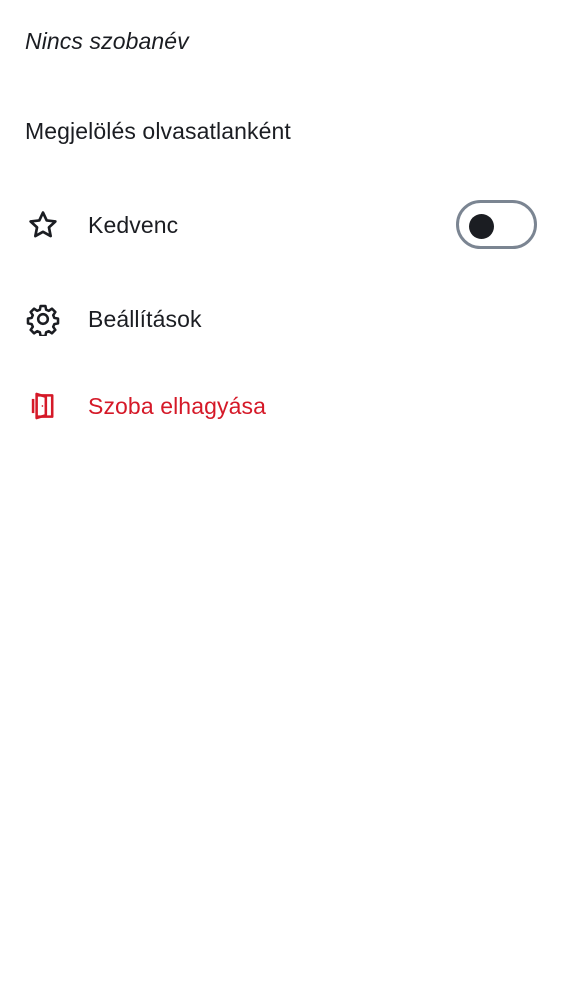  What do you see at coordinates (481, 226) in the screenshot?
I see `toggle-knob` at bounding box center [481, 226].